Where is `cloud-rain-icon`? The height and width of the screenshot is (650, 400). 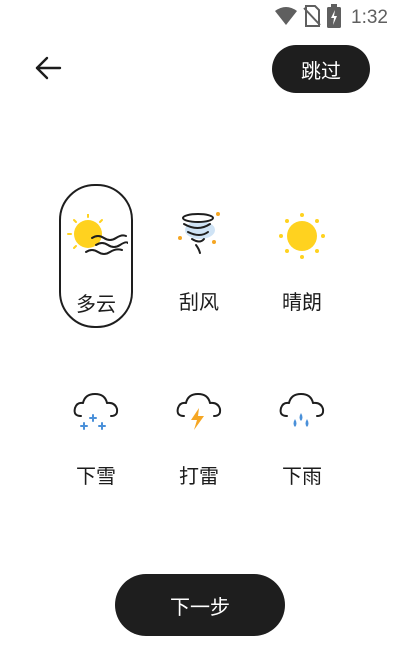 cloud-rain-icon is located at coordinates (302, 410).